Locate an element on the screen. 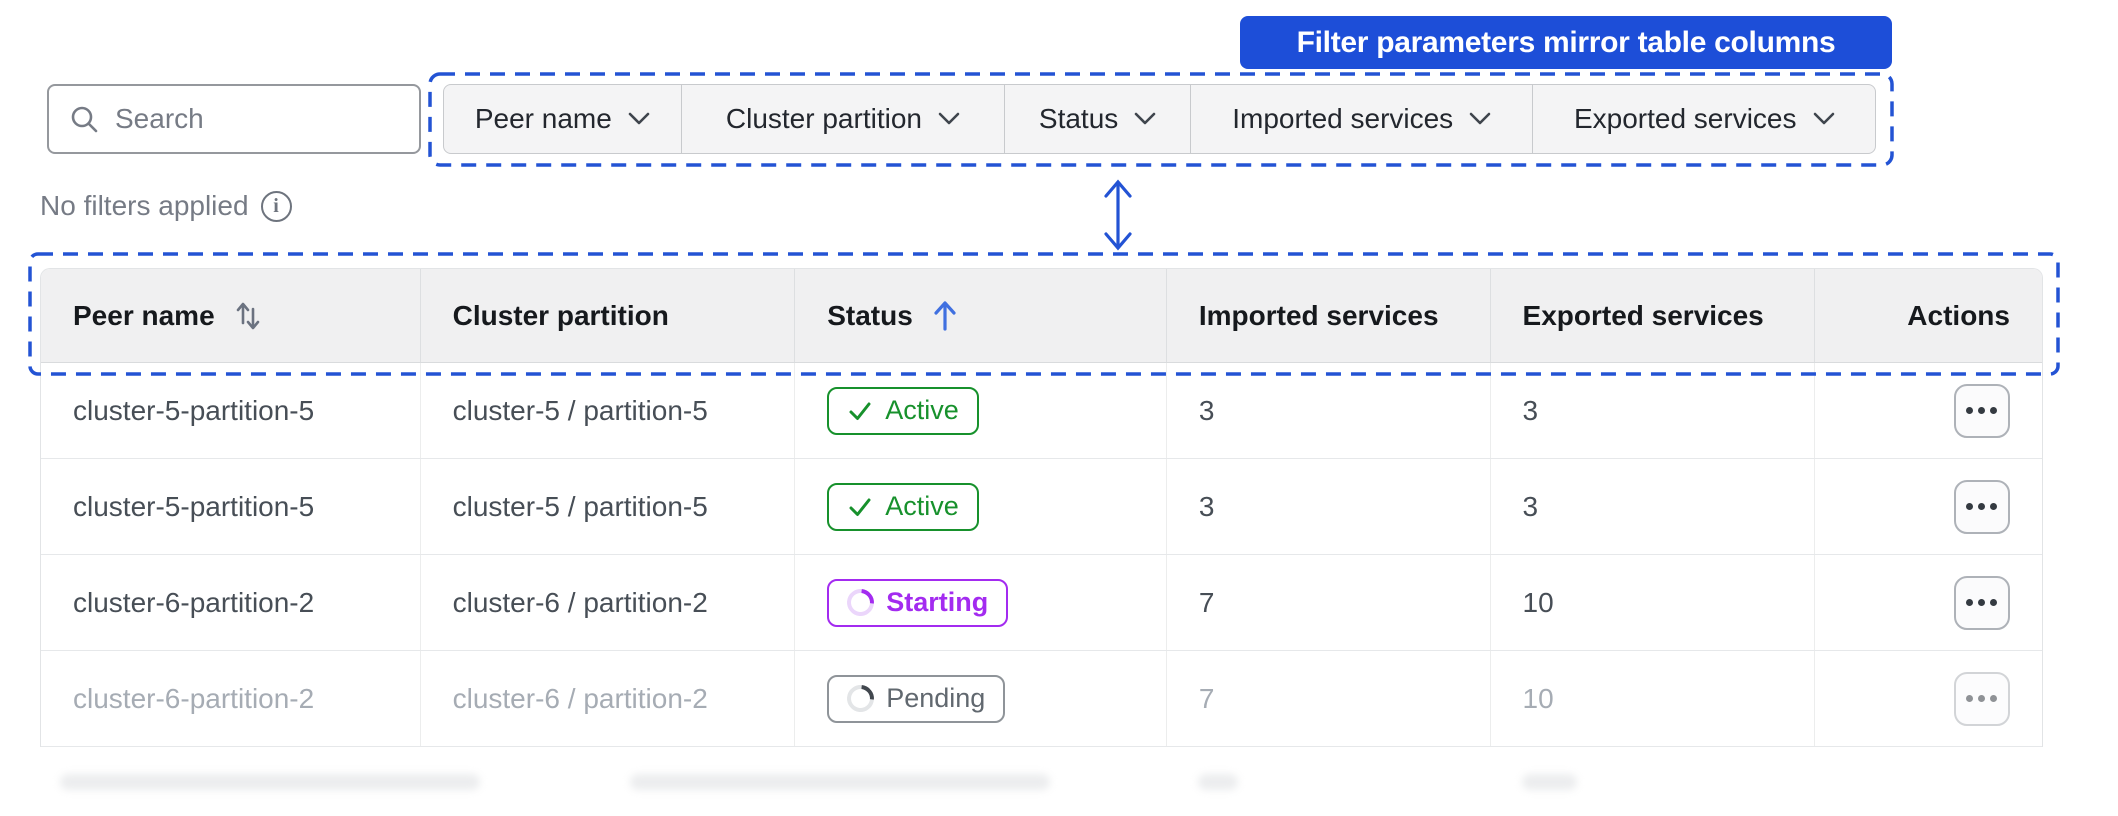 The width and height of the screenshot is (2118, 816). info-icon: i is located at coordinates (276, 206).